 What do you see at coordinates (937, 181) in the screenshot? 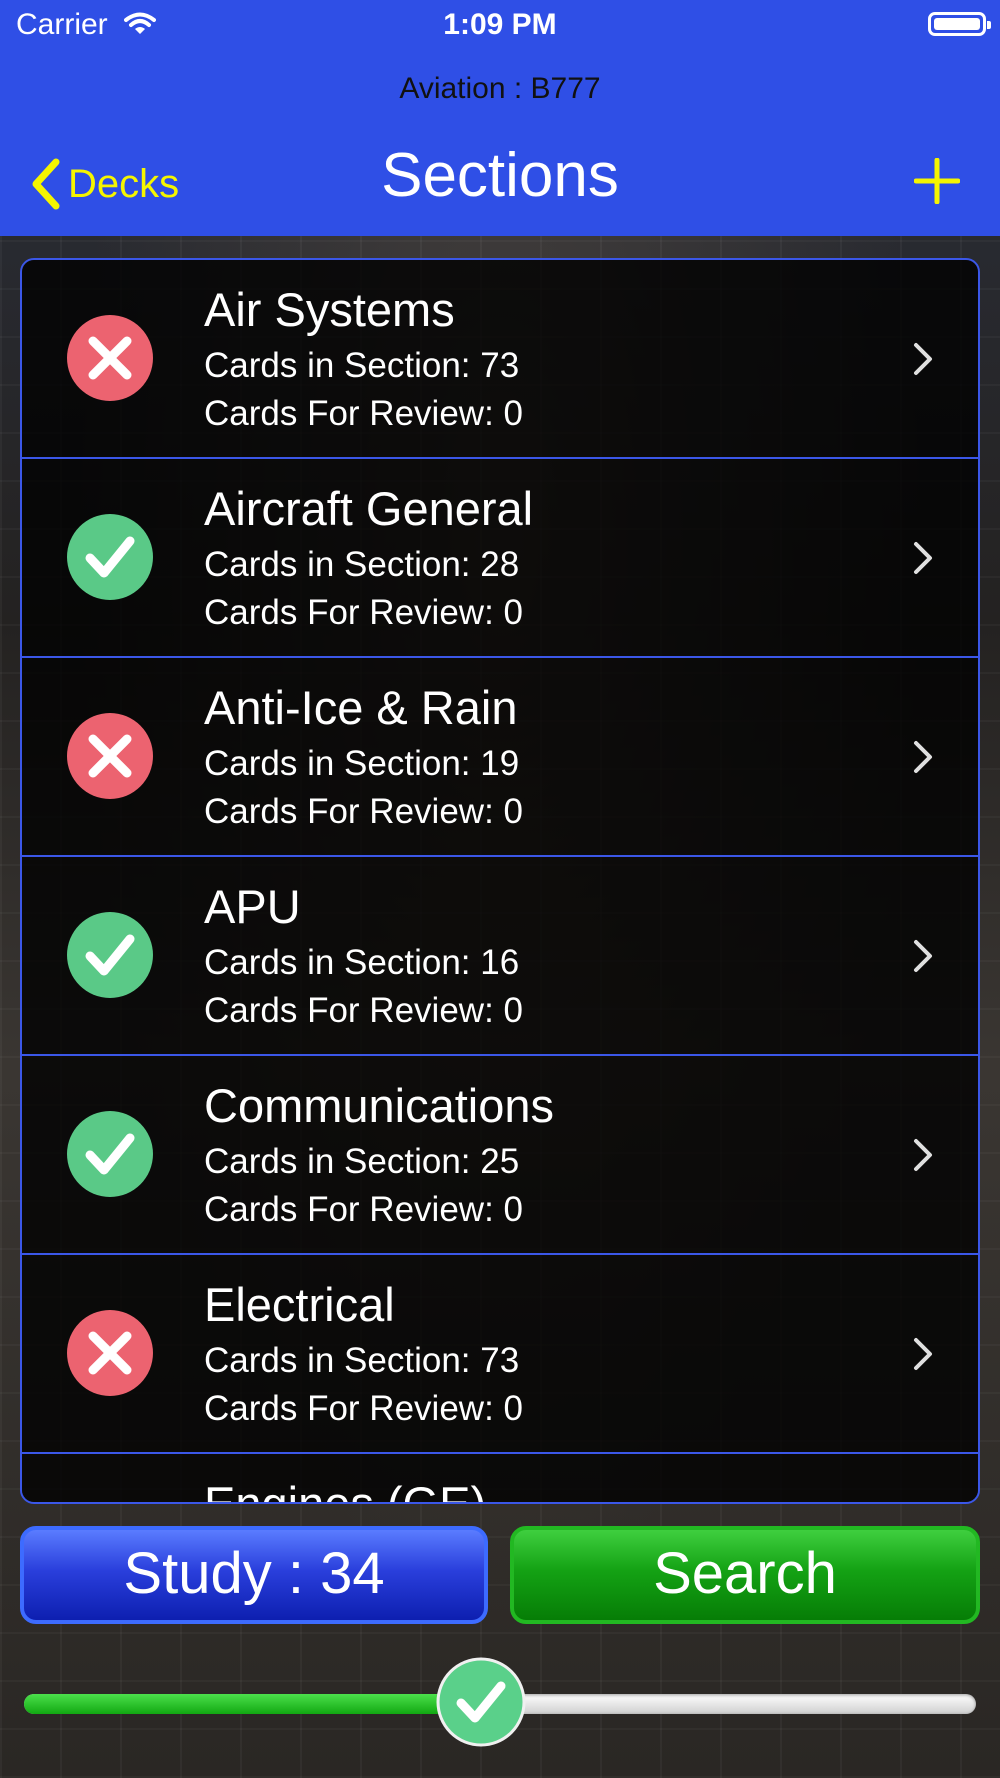
I see `add-icon` at bounding box center [937, 181].